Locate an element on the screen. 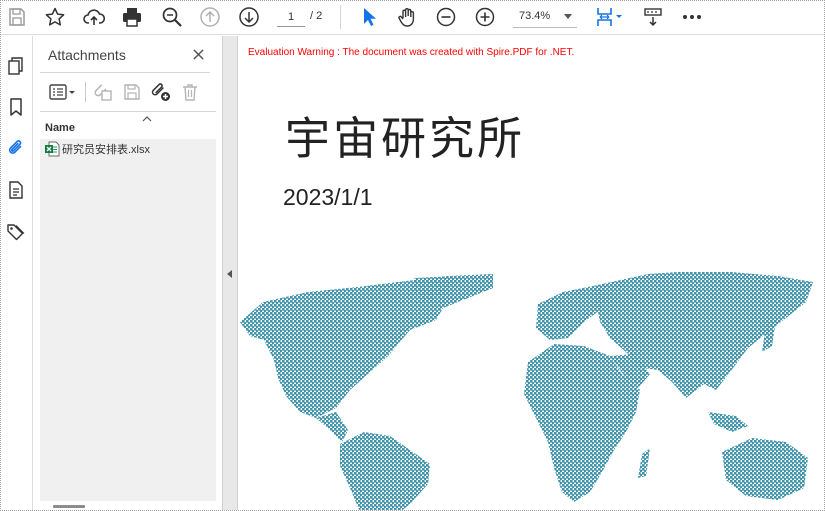  minus-circle-icon is located at coordinates (446, 17).